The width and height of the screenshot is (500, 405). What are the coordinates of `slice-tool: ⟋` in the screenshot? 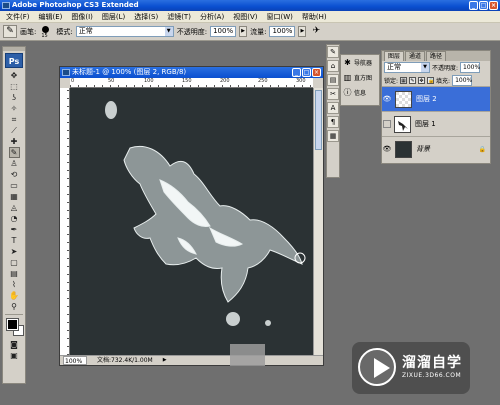 It's located at (14, 130).